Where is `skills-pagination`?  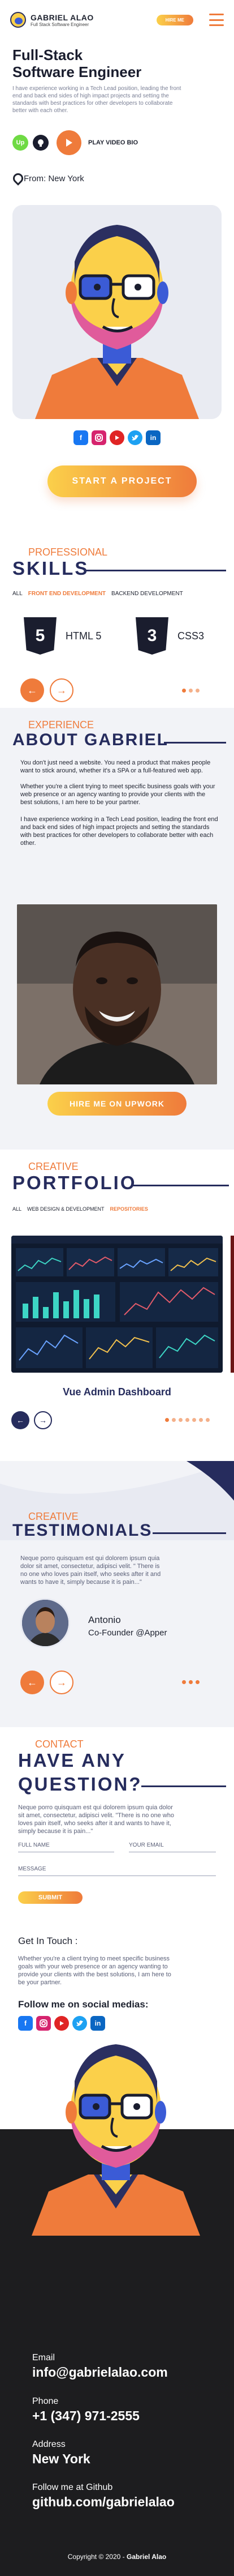 skills-pagination is located at coordinates (191, 691).